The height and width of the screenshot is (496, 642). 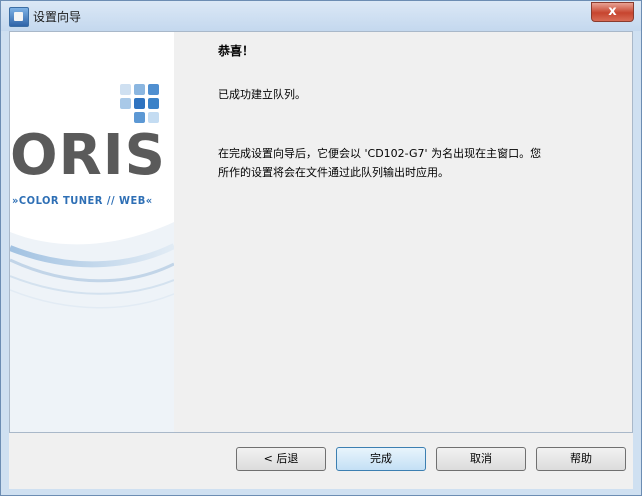 What do you see at coordinates (19, 17) in the screenshot?
I see `app-icon` at bounding box center [19, 17].